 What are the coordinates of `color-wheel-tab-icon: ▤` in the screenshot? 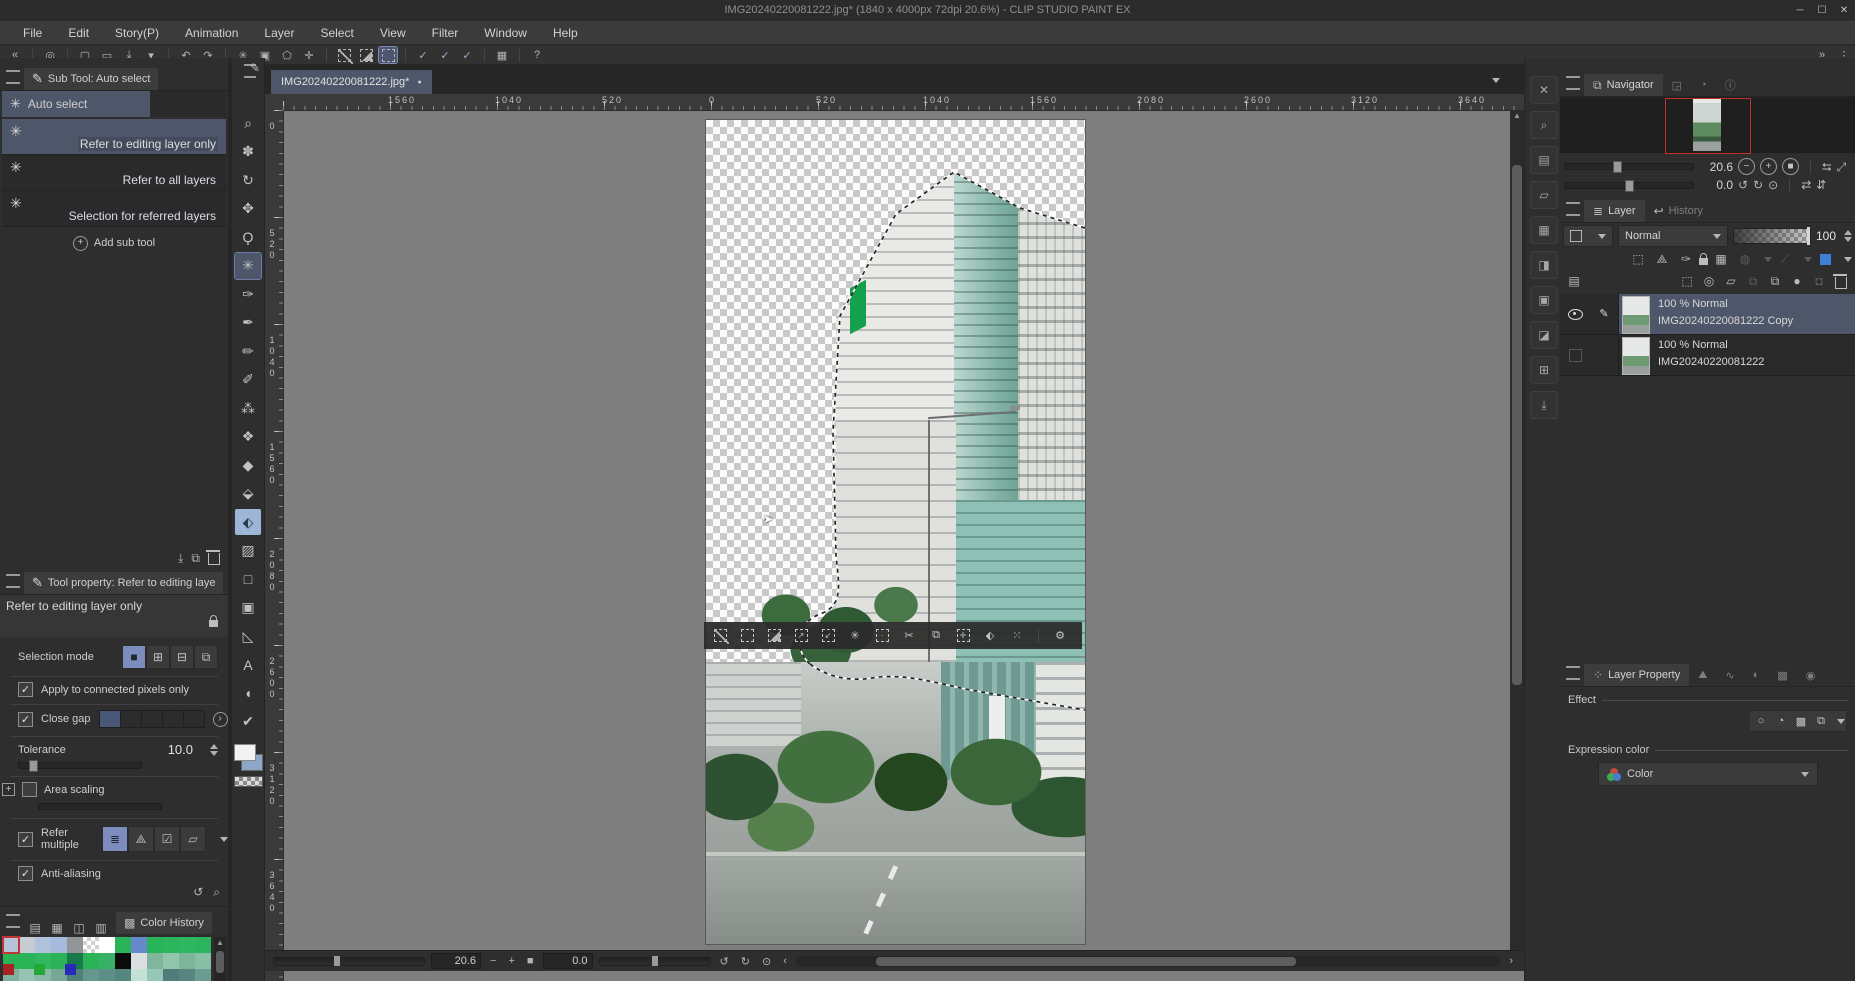 It's located at (35, 928).